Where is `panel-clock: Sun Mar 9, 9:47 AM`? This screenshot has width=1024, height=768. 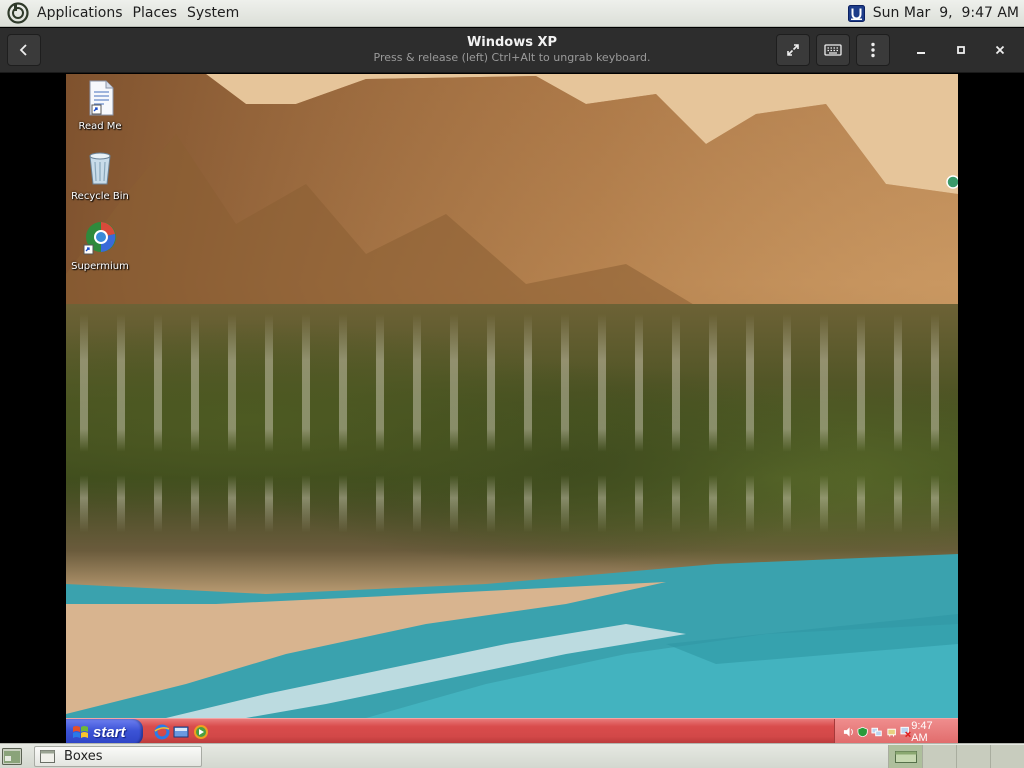
panel-clock: Sun Mar 9, 9:47 AM is located at coordinates (948, 13).